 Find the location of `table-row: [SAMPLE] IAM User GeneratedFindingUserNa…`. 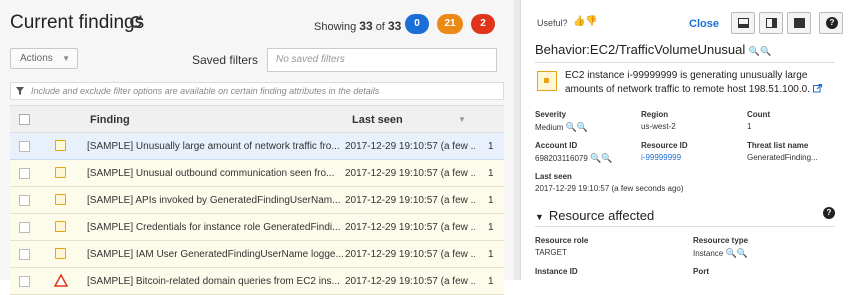

table-row: [SAMPLE] IAM User GeneratedFindingUserNa… is located at coordinates (257, 254).